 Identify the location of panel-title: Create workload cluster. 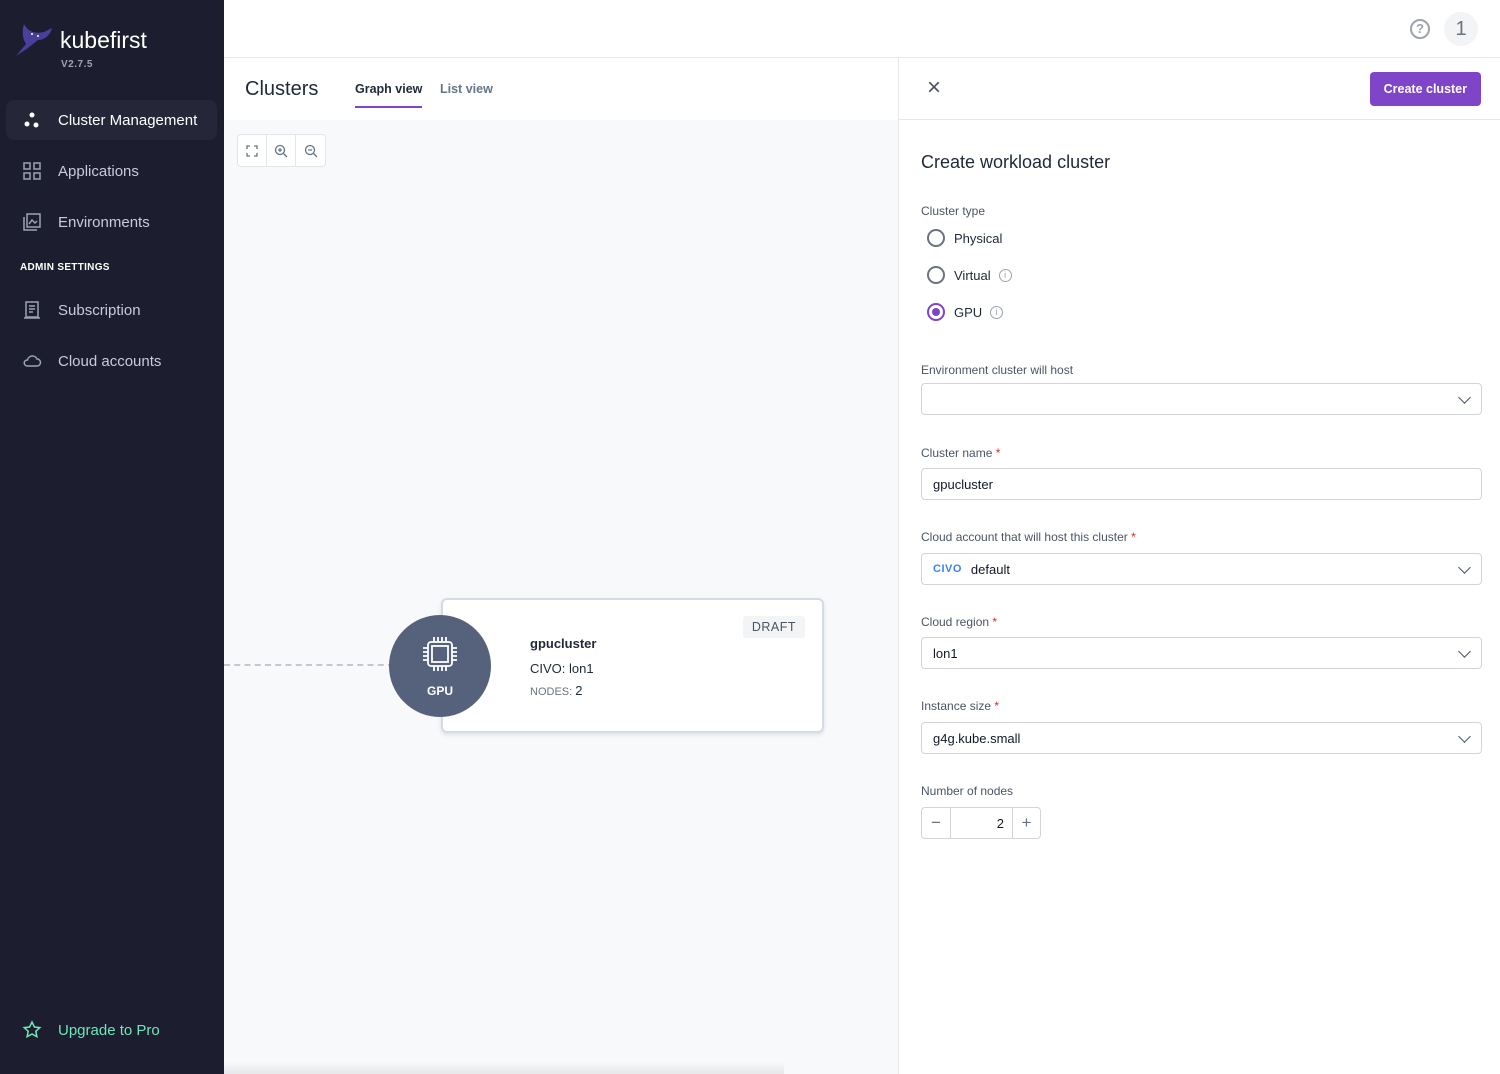
(1016, 162).